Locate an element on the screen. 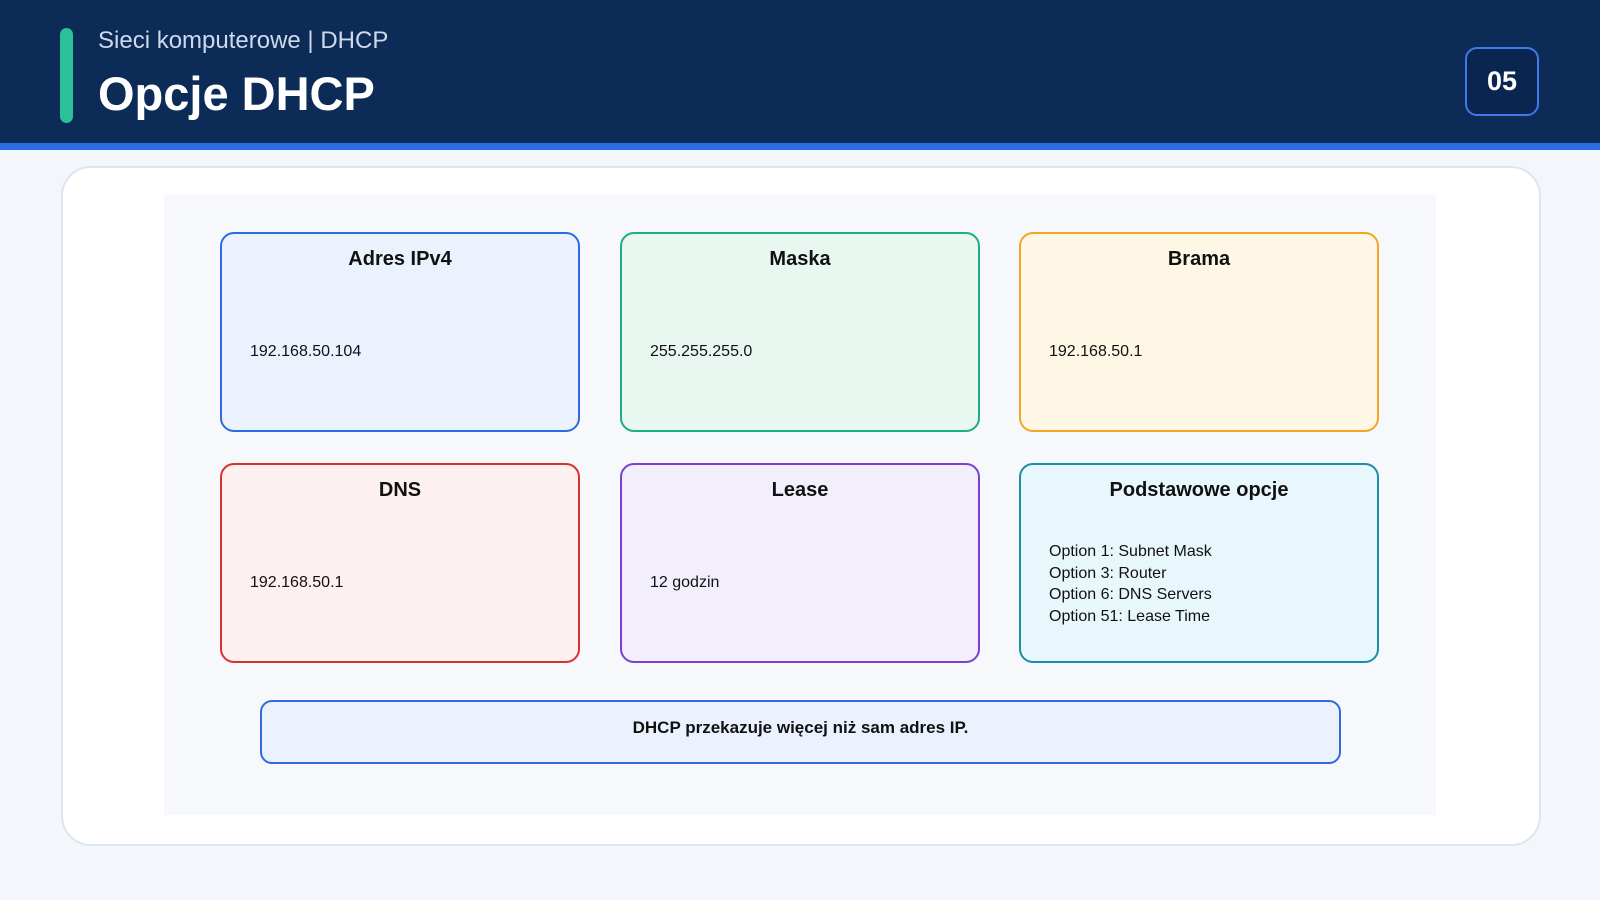 Image resolution: width=1600 pixels, height=900 pixels. summary-note: DHCP przekazuje więcej niż sam adres IP. is located at coordinates (800, 732).